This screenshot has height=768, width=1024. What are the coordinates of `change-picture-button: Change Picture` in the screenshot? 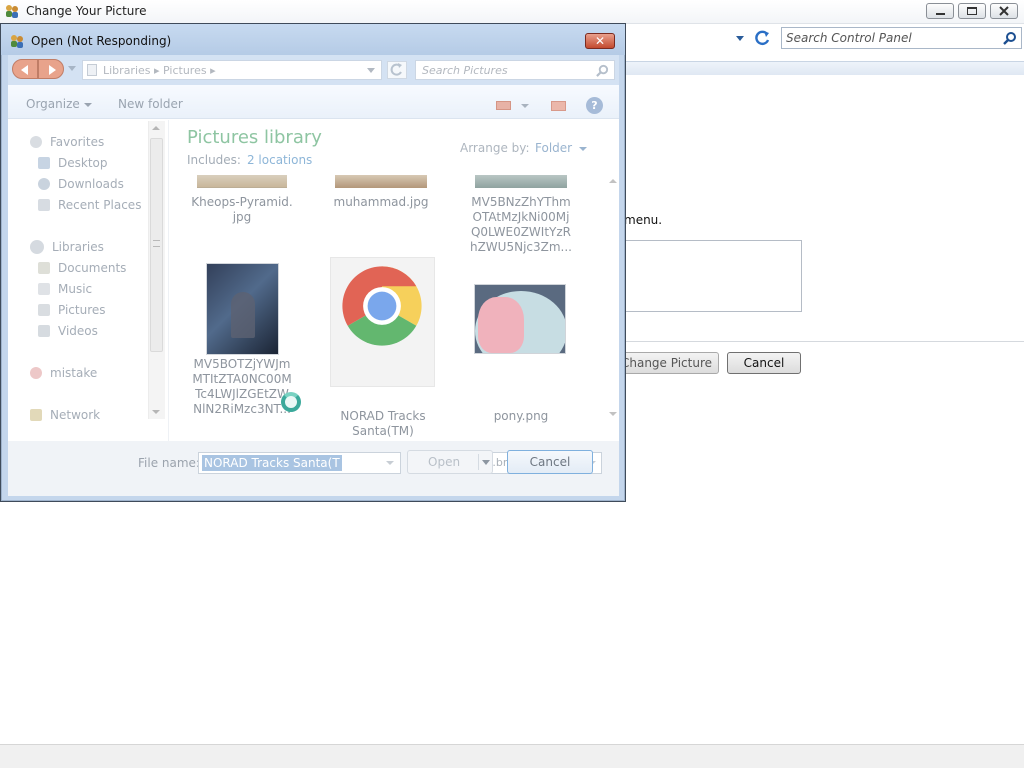 It's located at (666, 363).